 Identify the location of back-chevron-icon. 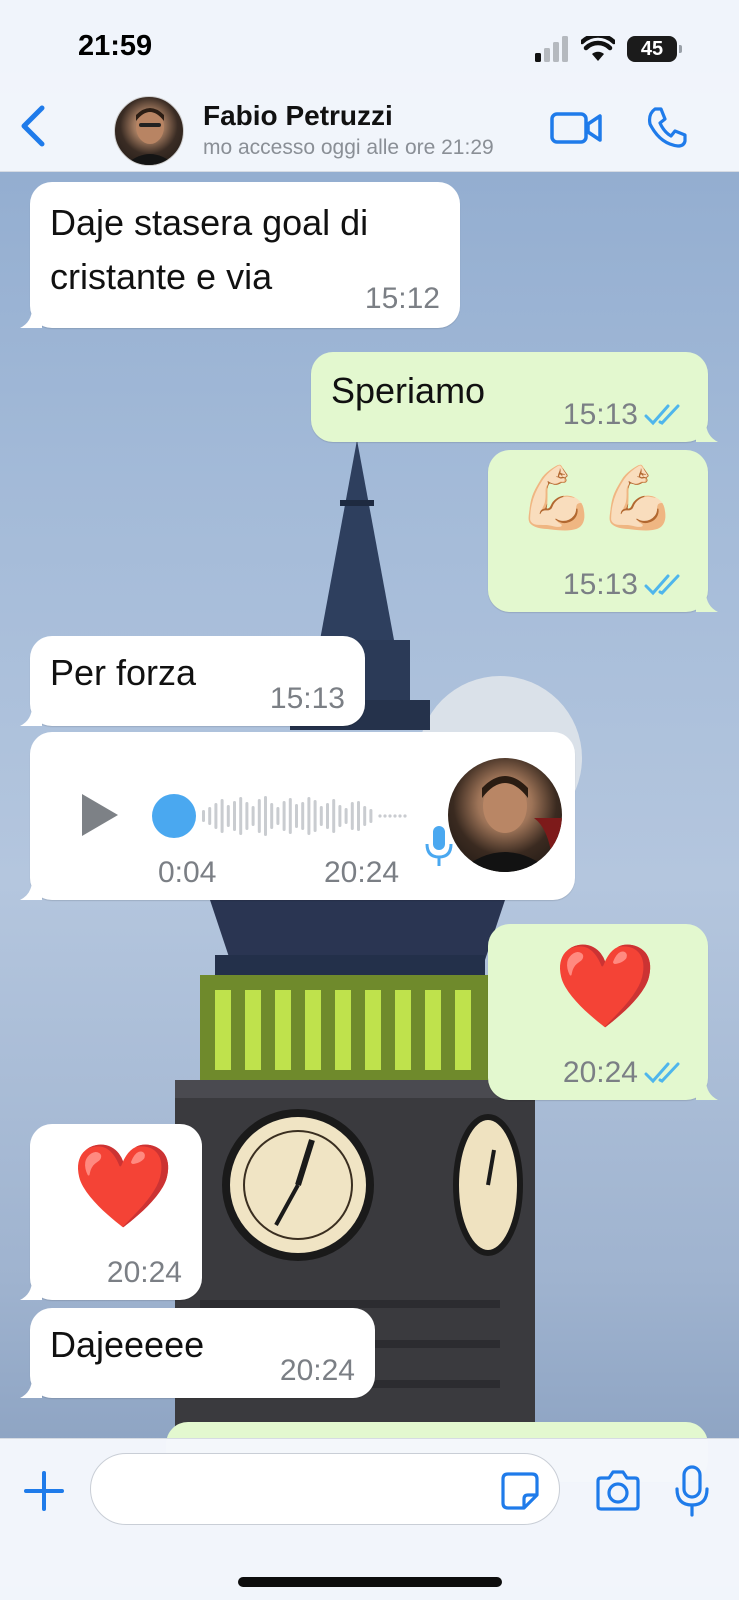
(33, 126).